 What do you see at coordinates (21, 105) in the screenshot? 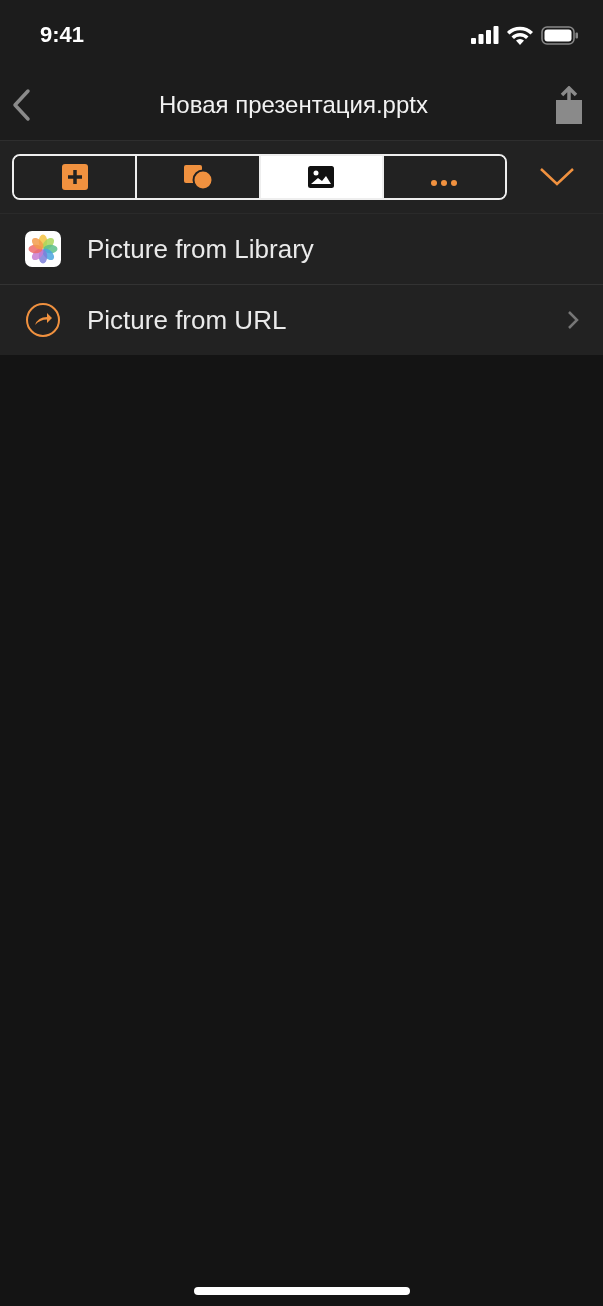
I see `back-button` at bounding box center [21, 105].